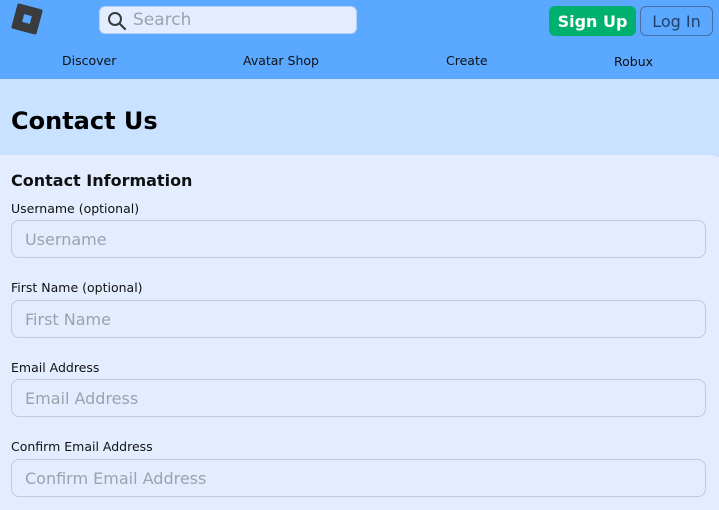 Image resolution: width=719 pixels, height=510 pixels. What do you see at coordinates (281, 60) in the screenshot?
I see `nav-avatar-shop: Avatar Shop` at bounding box center [281, 60].